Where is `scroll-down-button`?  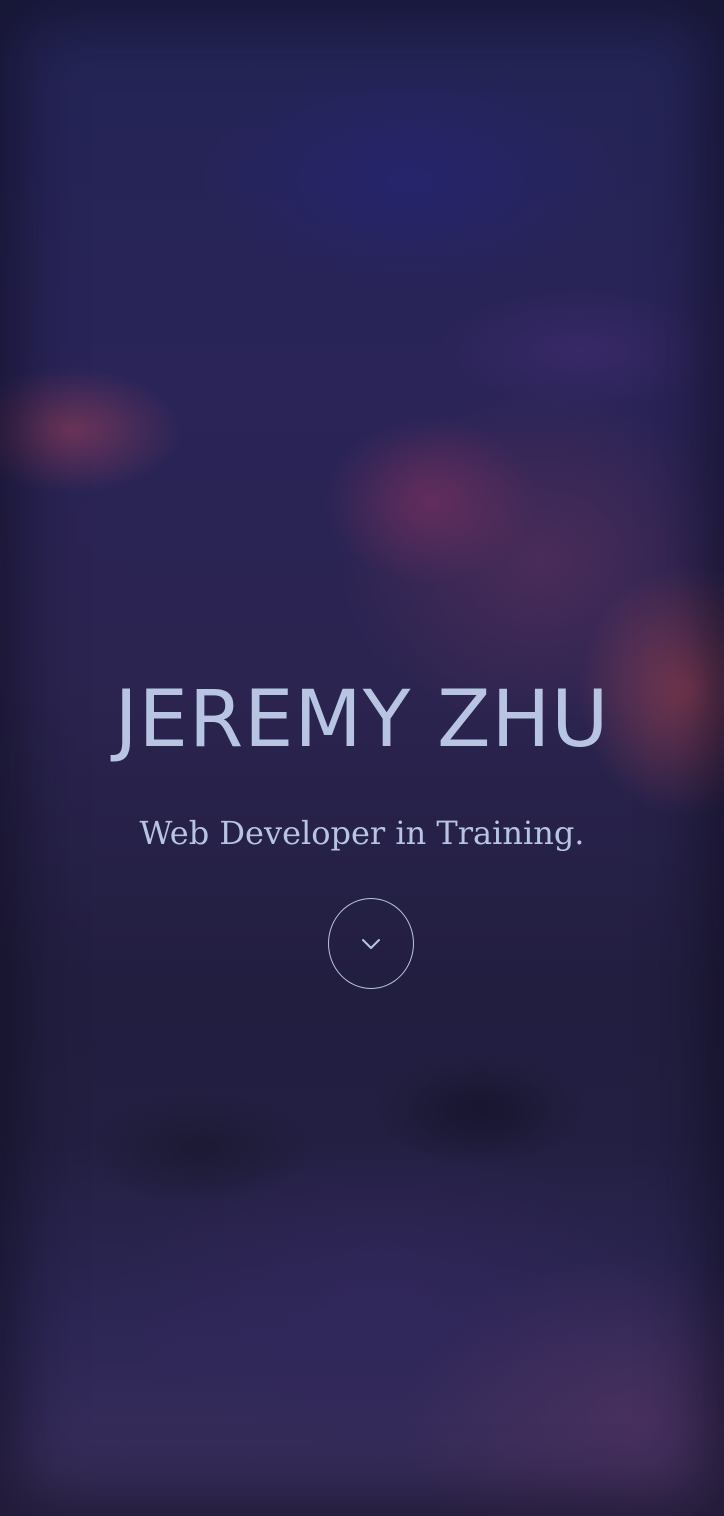 scroll-down-button is located at coordinates (371, 943).